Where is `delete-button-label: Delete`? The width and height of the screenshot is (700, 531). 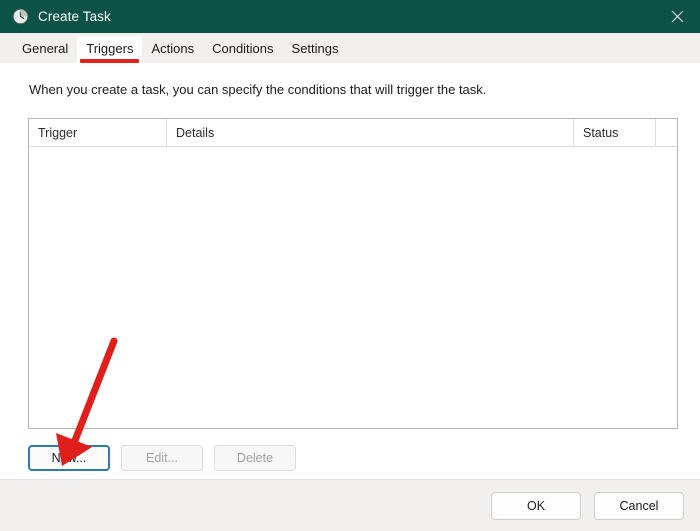 delete-button-label: Delete is located at coordinates (255, 458).